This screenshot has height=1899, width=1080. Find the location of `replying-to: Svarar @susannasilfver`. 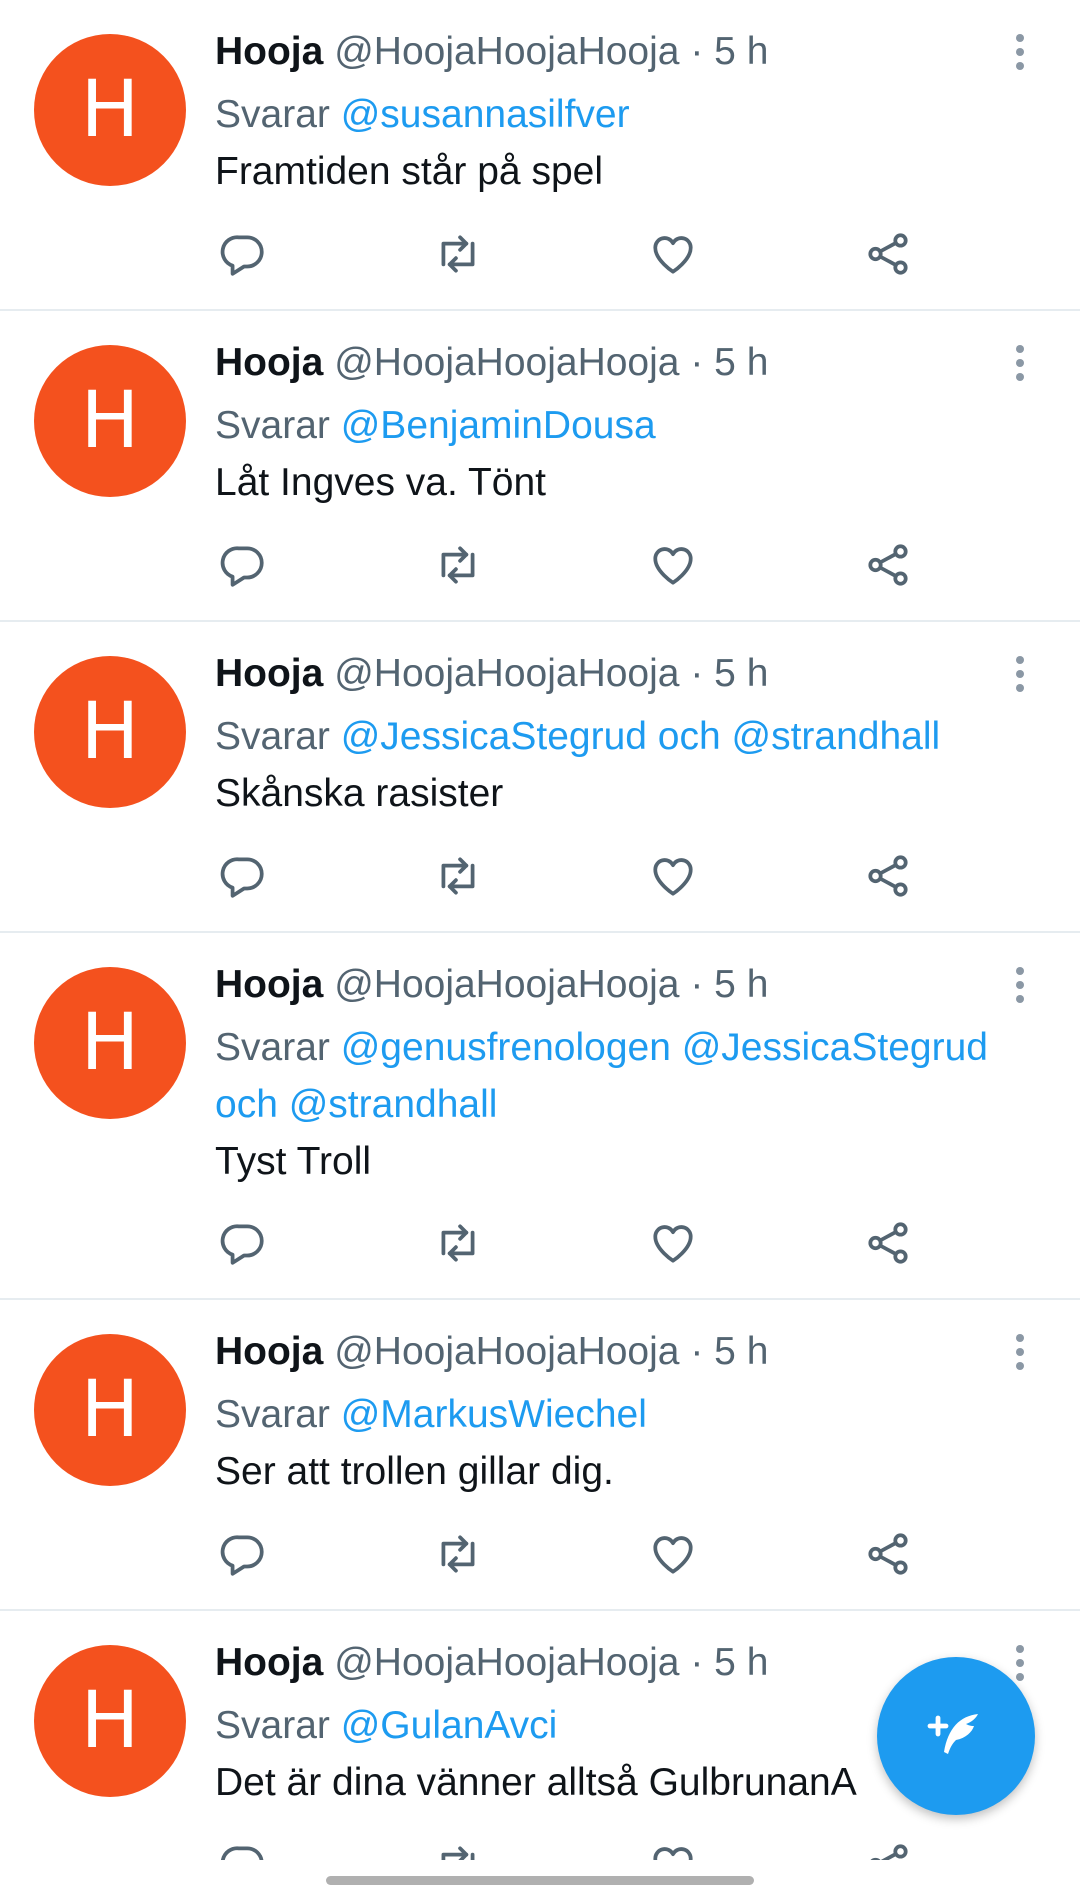

replying-to: Svarar @susannasilfver is located at coordinates (625, 114).